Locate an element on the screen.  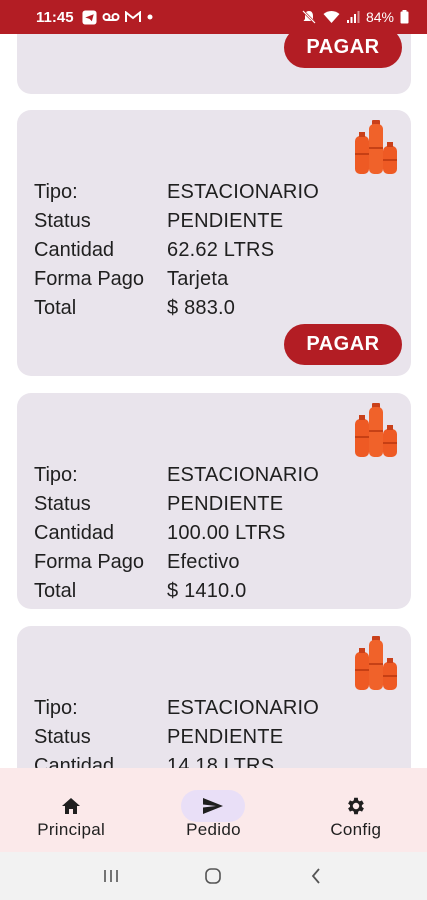
nav-label-pedido: Pedido is located at coordinates (213, 829).